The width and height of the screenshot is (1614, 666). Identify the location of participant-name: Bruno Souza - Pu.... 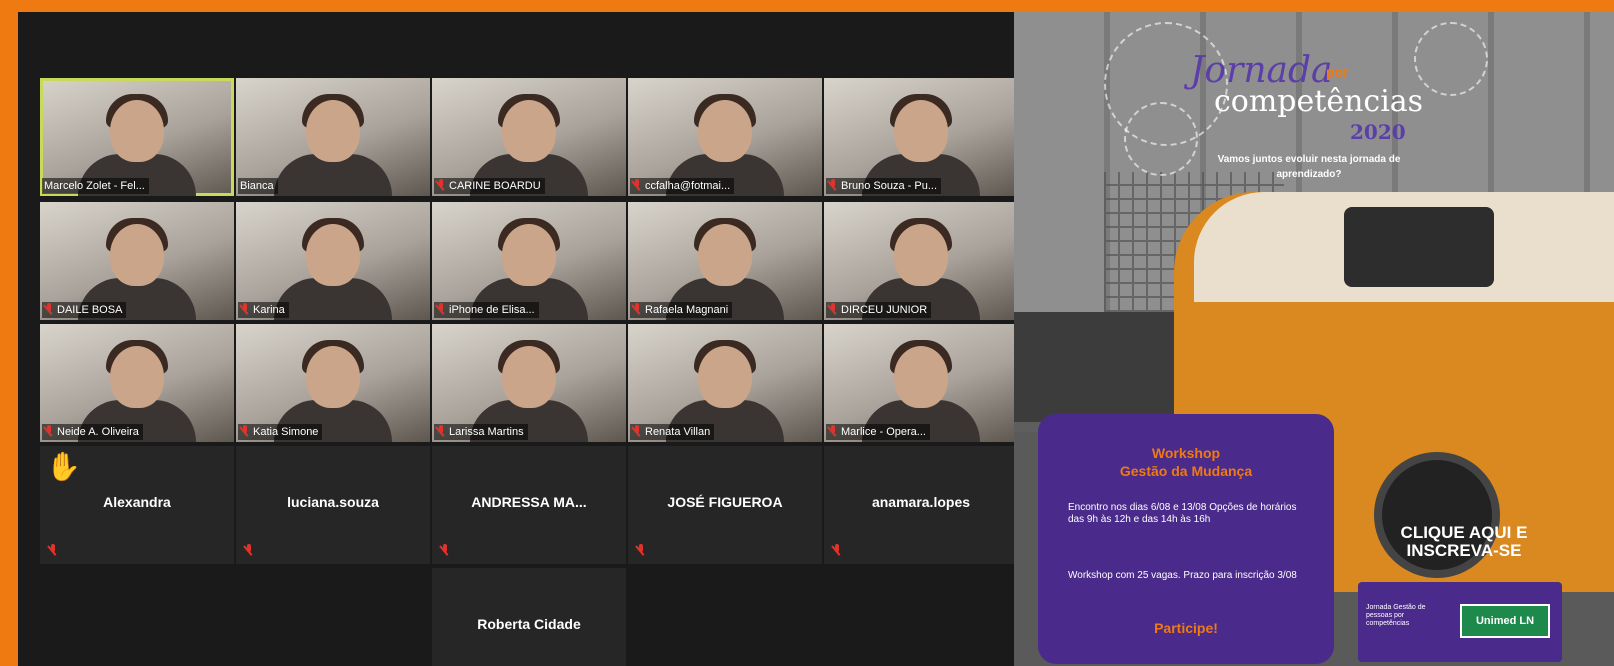
(883, 186).